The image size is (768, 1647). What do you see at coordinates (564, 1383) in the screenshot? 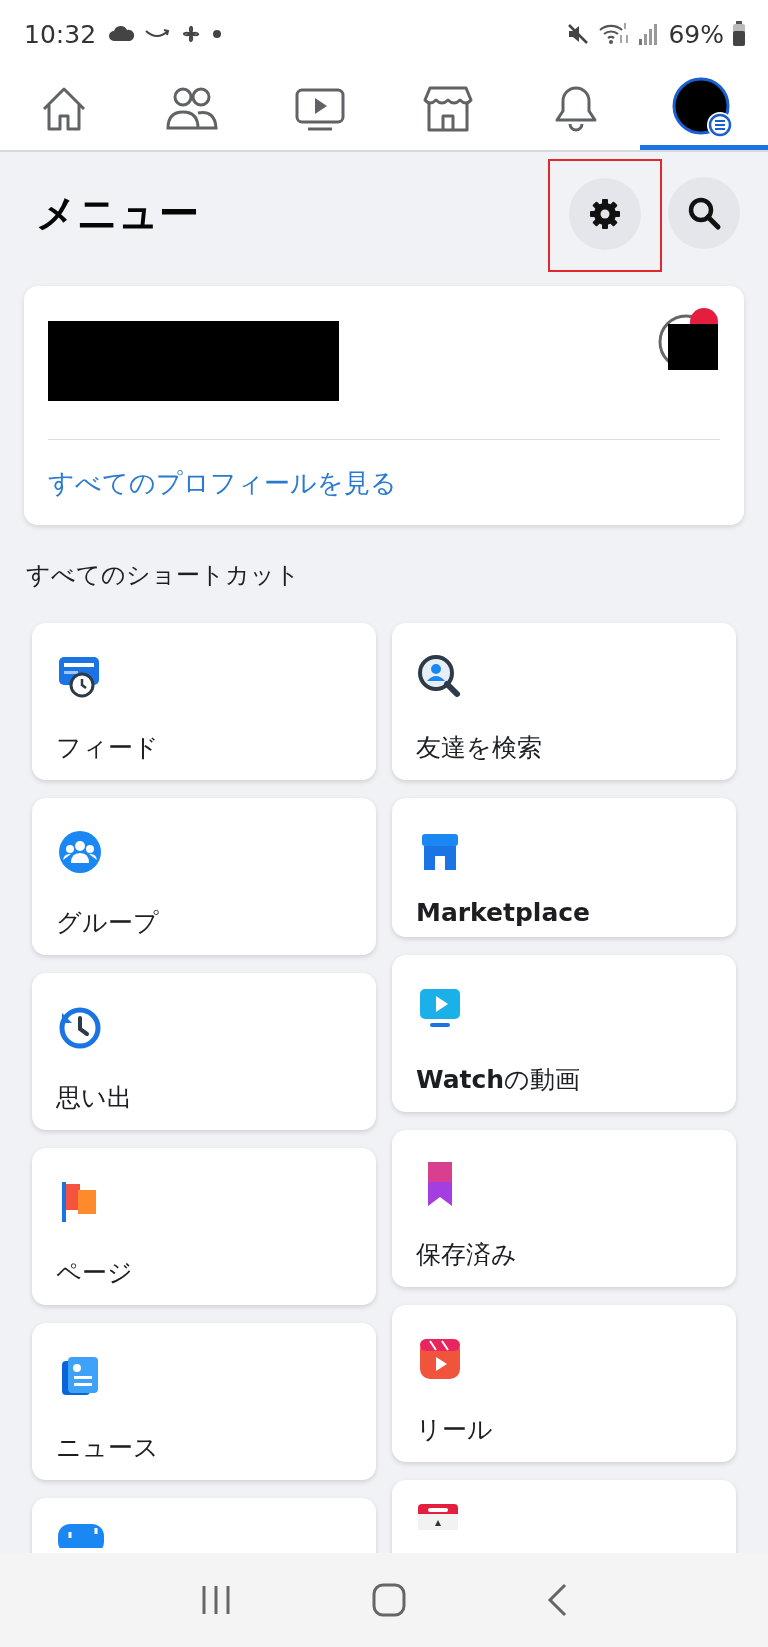
I see `shortcut-card: リール` at bounding box center [564, 1383].